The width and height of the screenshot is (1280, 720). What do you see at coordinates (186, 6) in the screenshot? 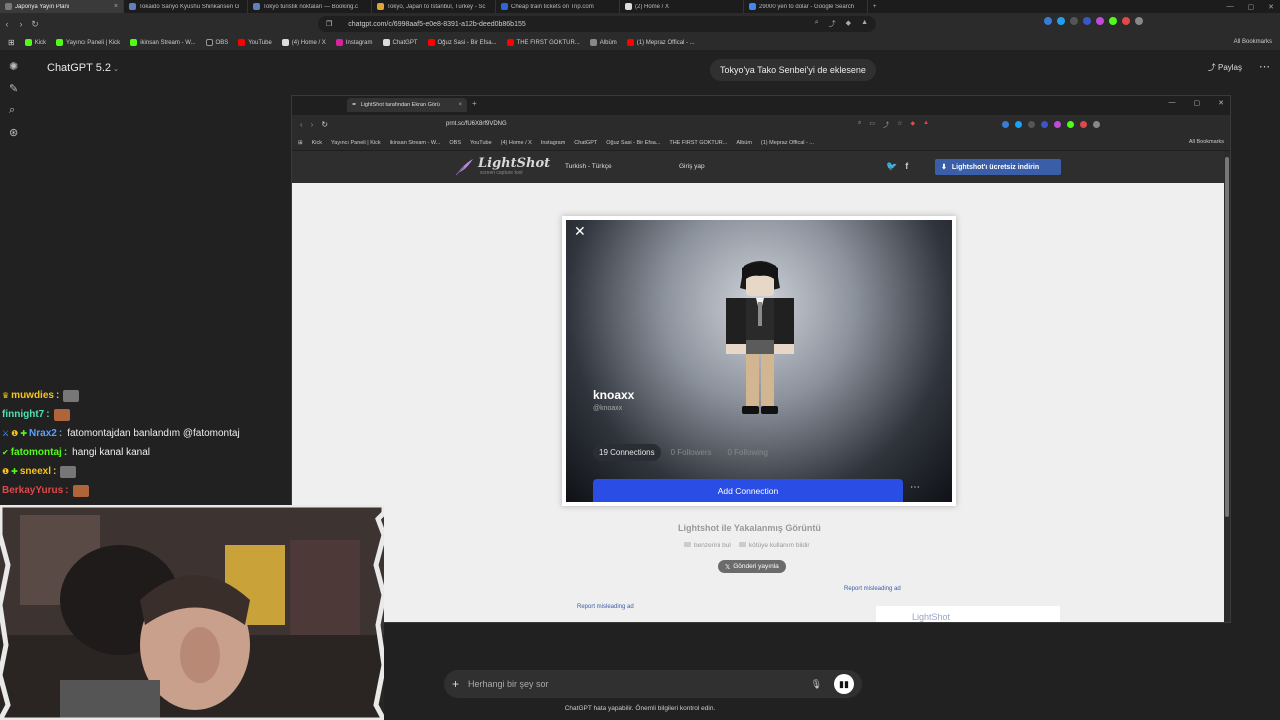
I see `outer-tab: Tokaido Sanyo Kyushu Shinkansen G` at bounding box center [186, 6].